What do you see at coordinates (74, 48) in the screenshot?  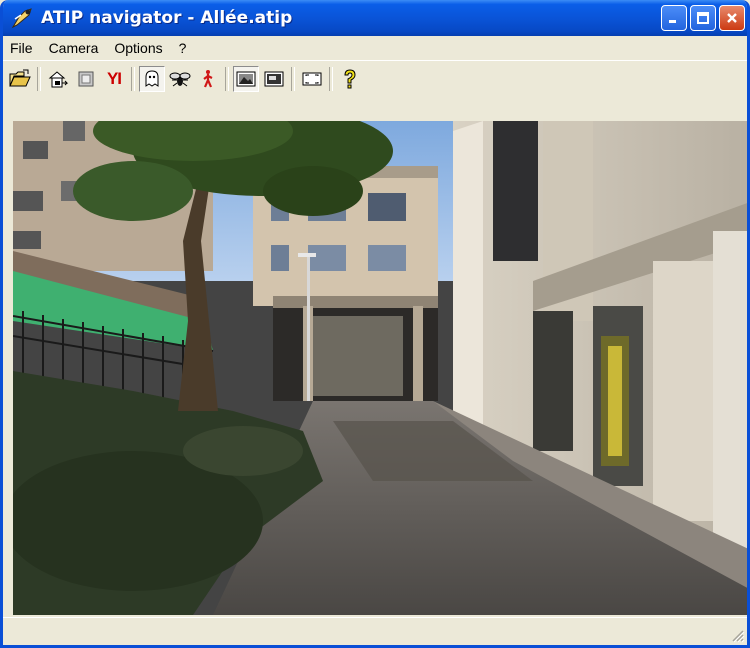 I see `menu-camera: Camera` at bounding box center [74, 48].